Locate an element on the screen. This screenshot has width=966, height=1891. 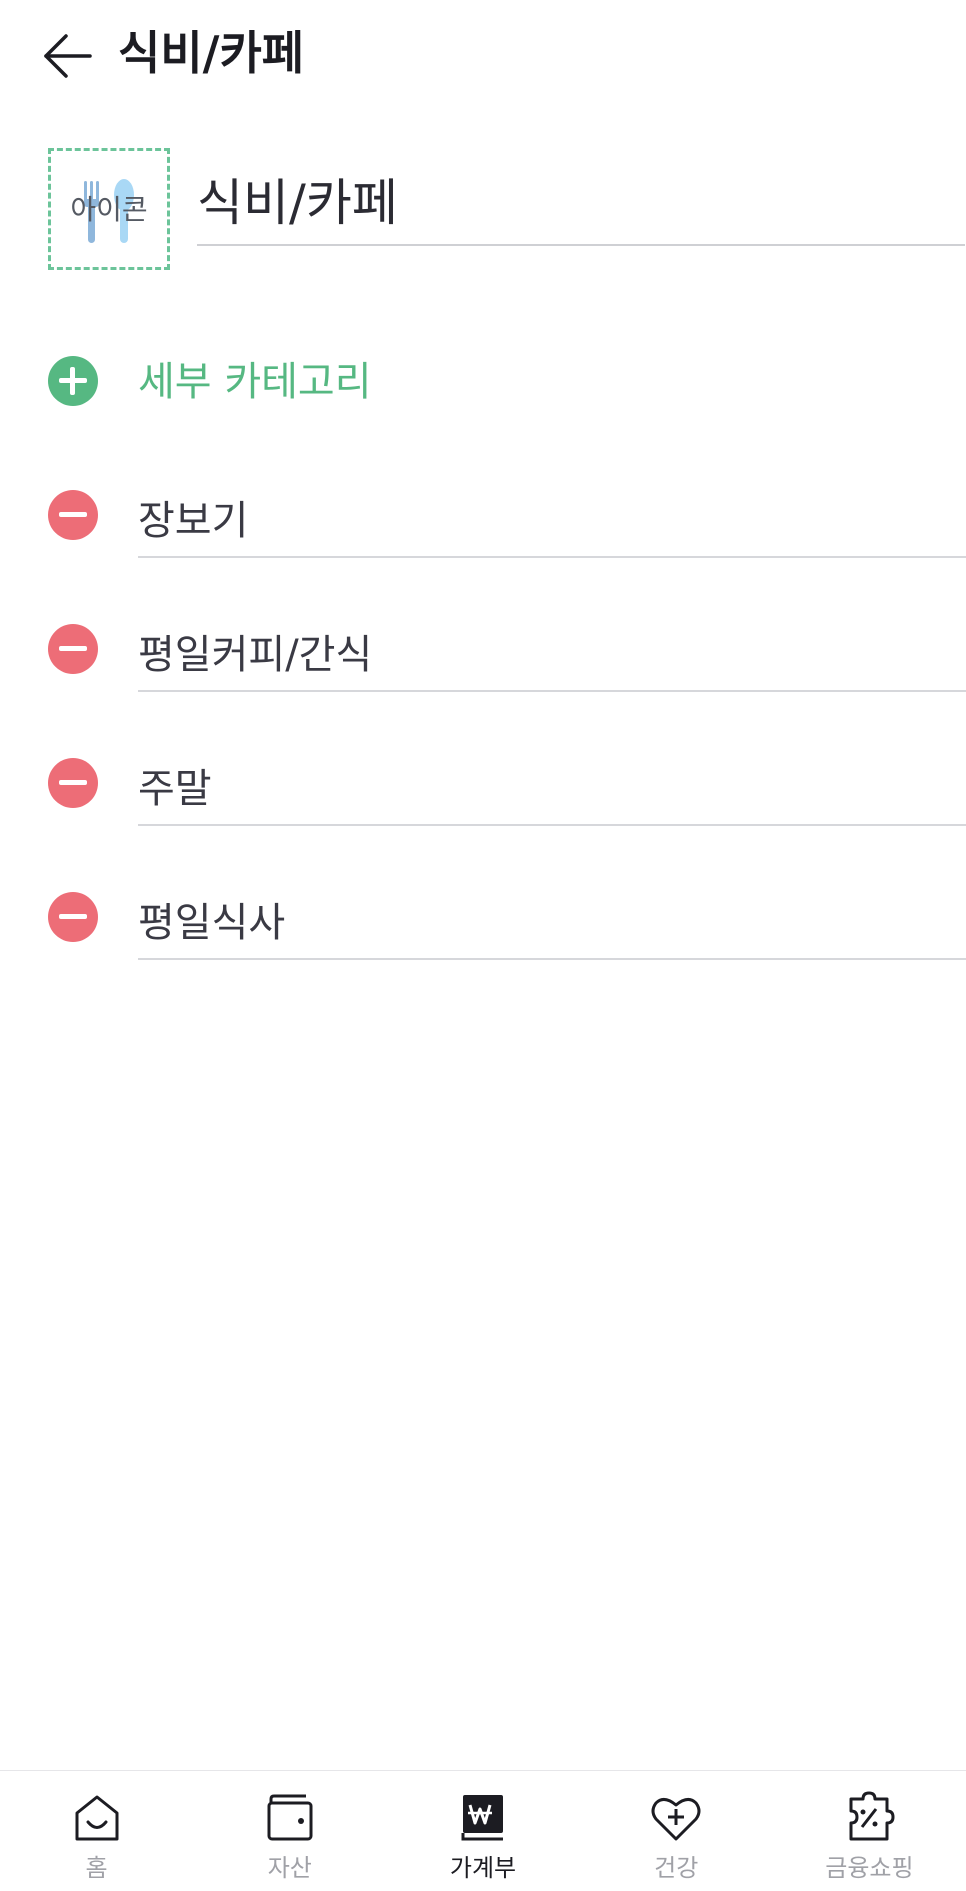
nav-item-home: 홈 is located at coordinates (96, 1831).